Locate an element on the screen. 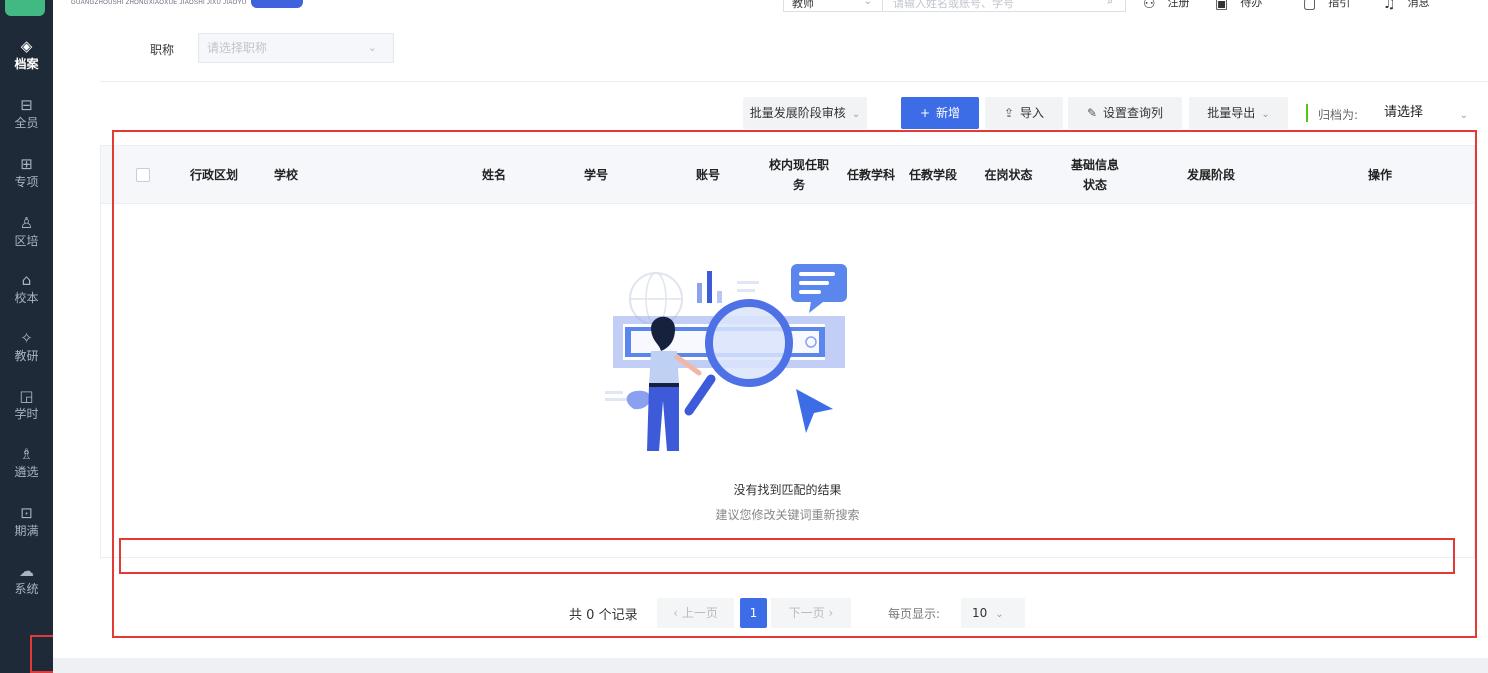  doc-search-icon: ⊡ is located at coordinates (26, 513).